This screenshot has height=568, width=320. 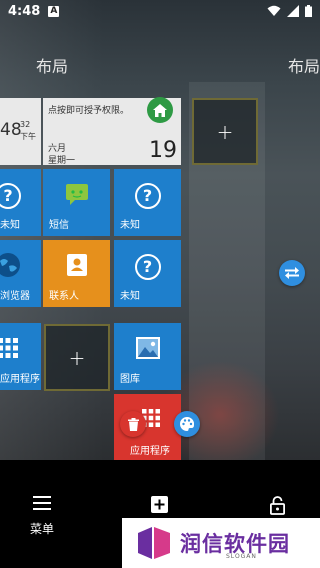 I want to click on watermark-banner: 润信软件园 SLOGAN, so click(x=221, y=543).